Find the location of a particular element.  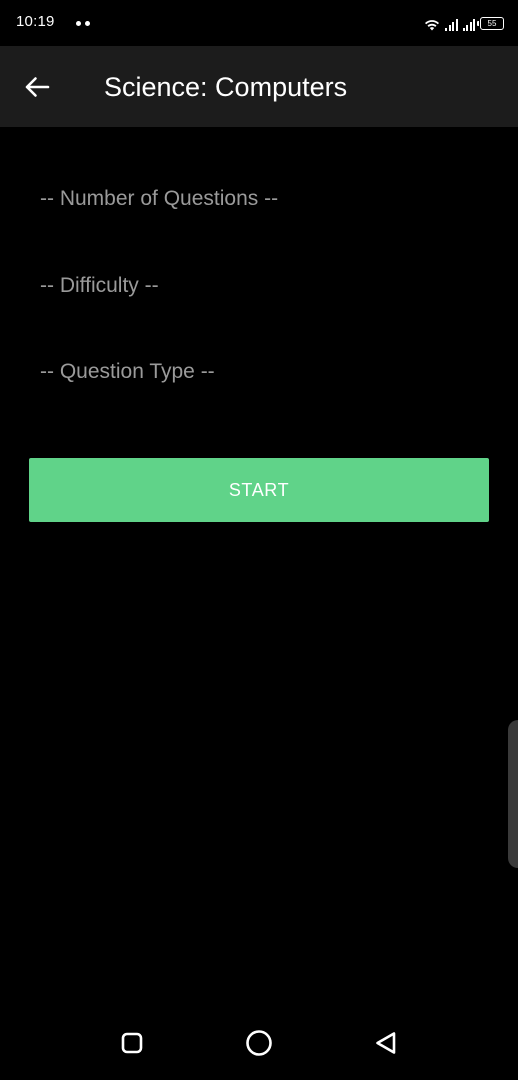

battery-icon: 55 is located at coordinates (490, 23).